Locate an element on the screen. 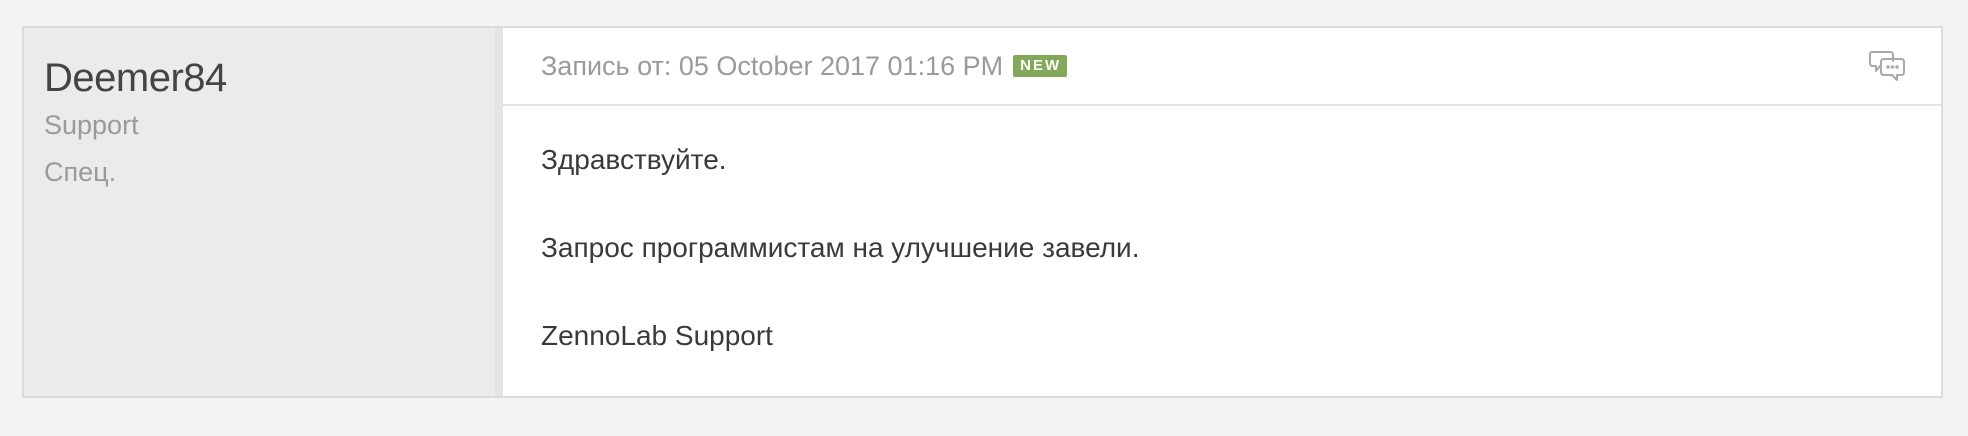  post-date: Запись от: 05 October 2017 01:16 PM is located at coordinates (772, 65).